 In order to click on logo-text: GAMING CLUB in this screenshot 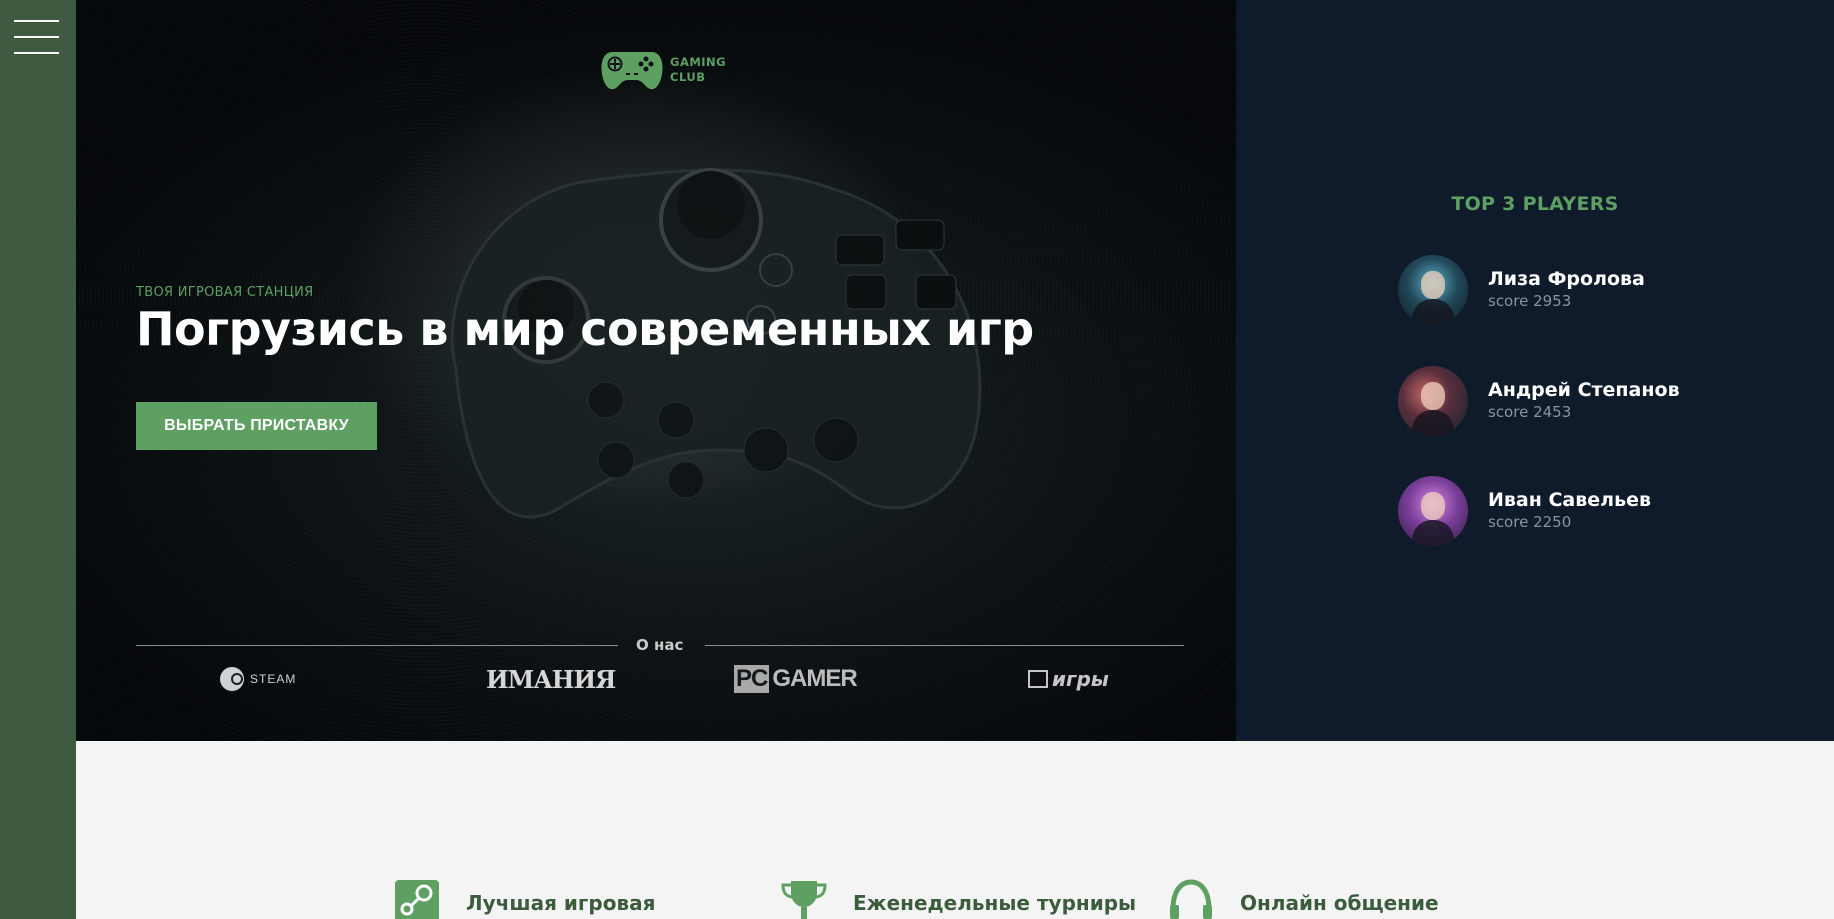, I will do `click(698, 70)`.